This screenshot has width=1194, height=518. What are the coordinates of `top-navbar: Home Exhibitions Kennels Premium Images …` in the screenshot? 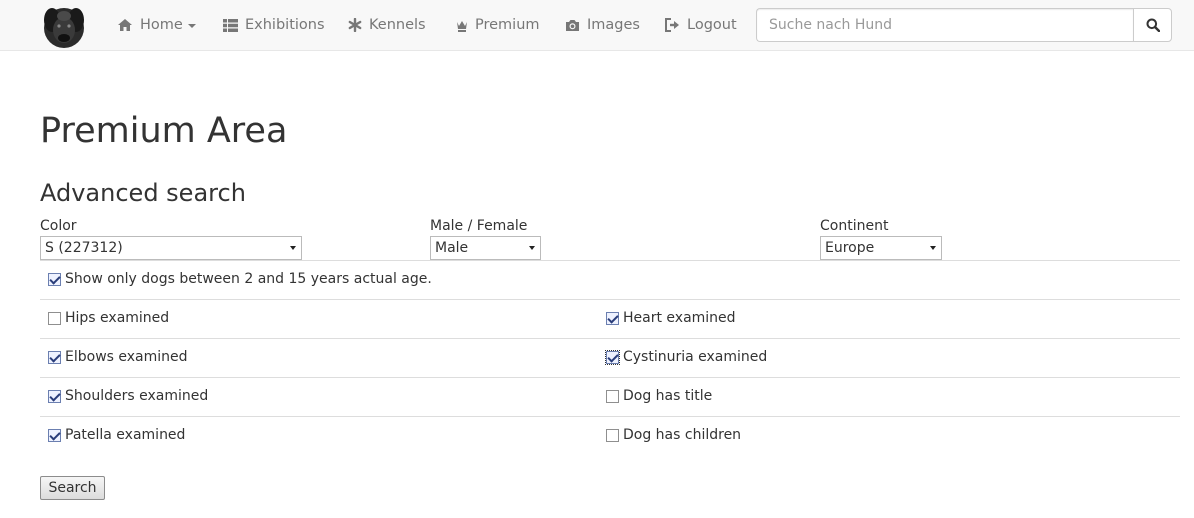 It's located at (597, 25).